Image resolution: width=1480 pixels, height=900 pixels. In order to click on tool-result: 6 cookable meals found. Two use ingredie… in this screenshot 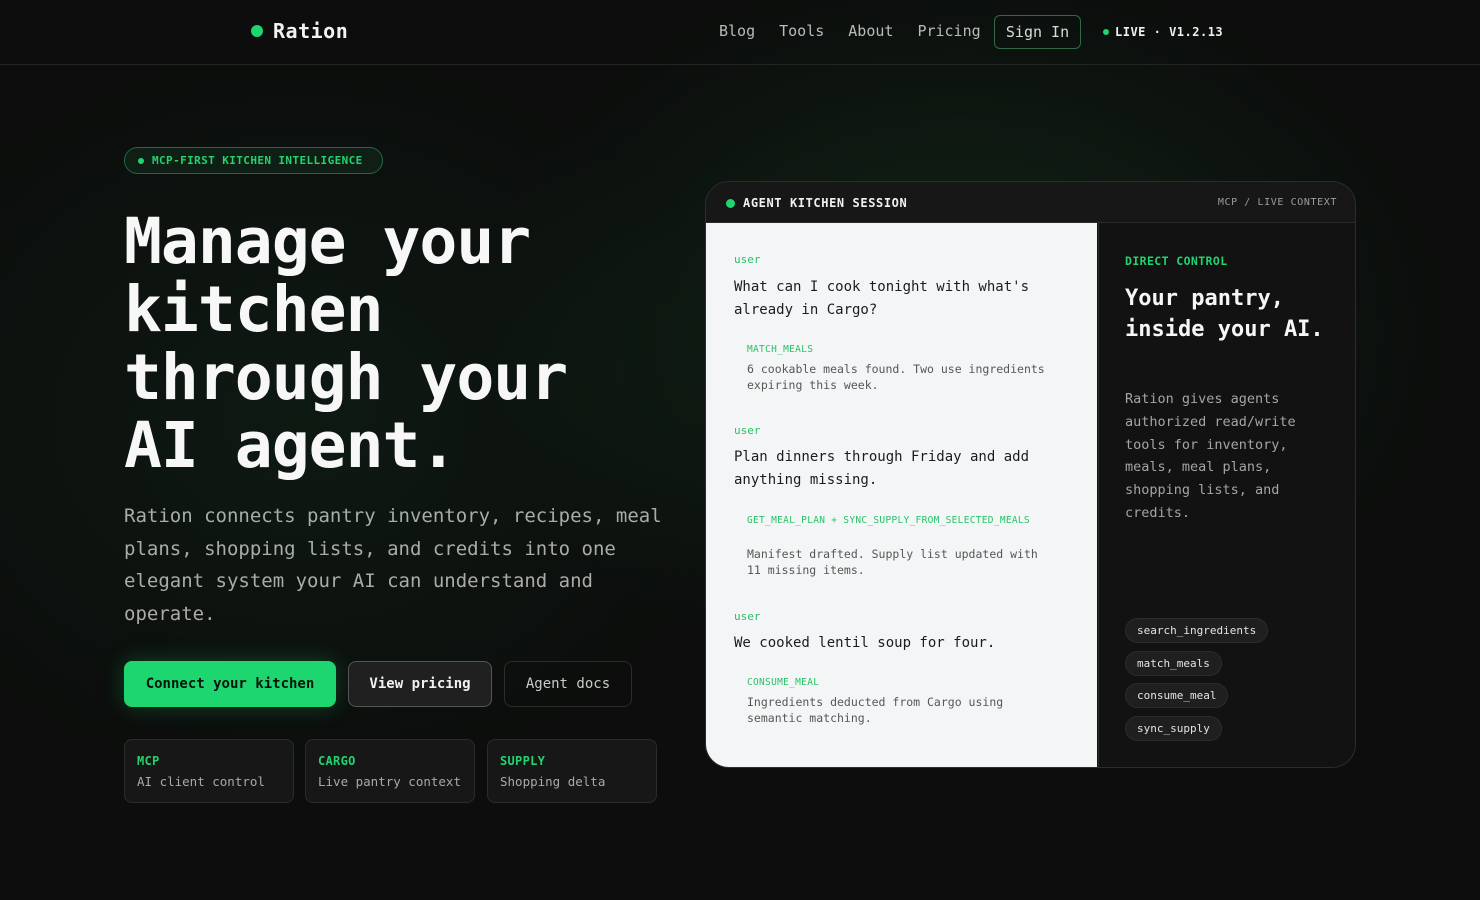, I will do `click(896, 377)`.